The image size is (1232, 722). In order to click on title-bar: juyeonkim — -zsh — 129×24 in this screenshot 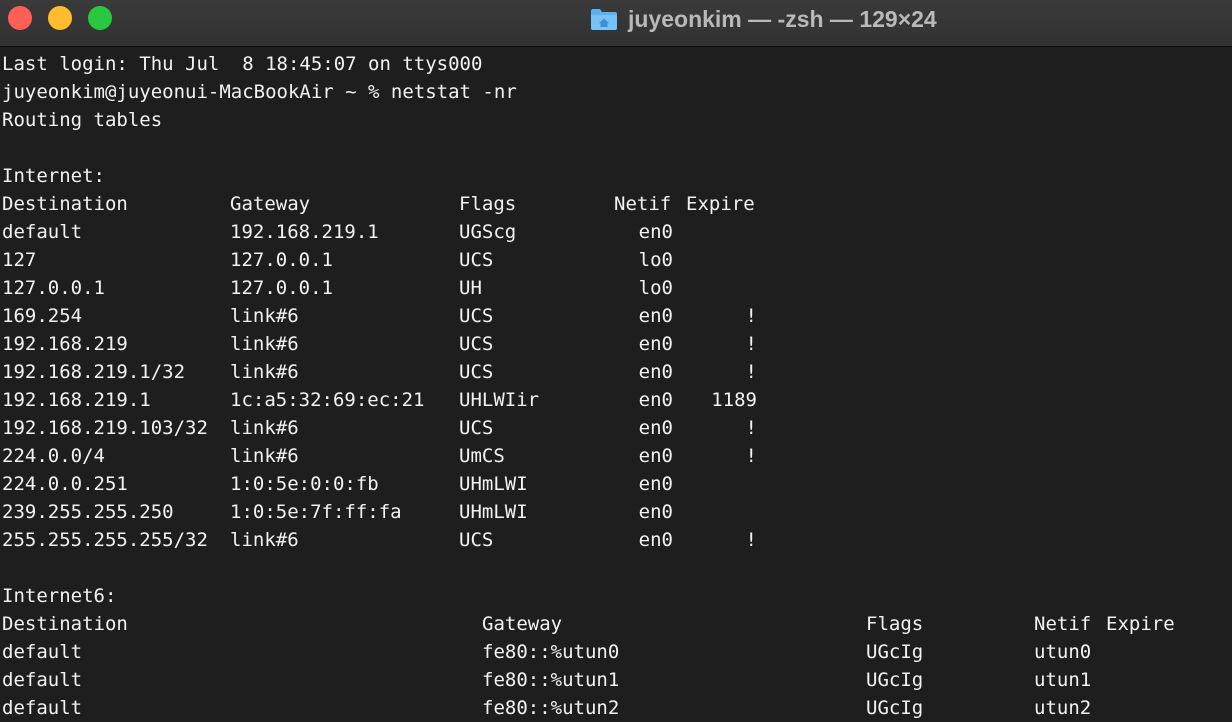, I will do `click(616, 23)`.